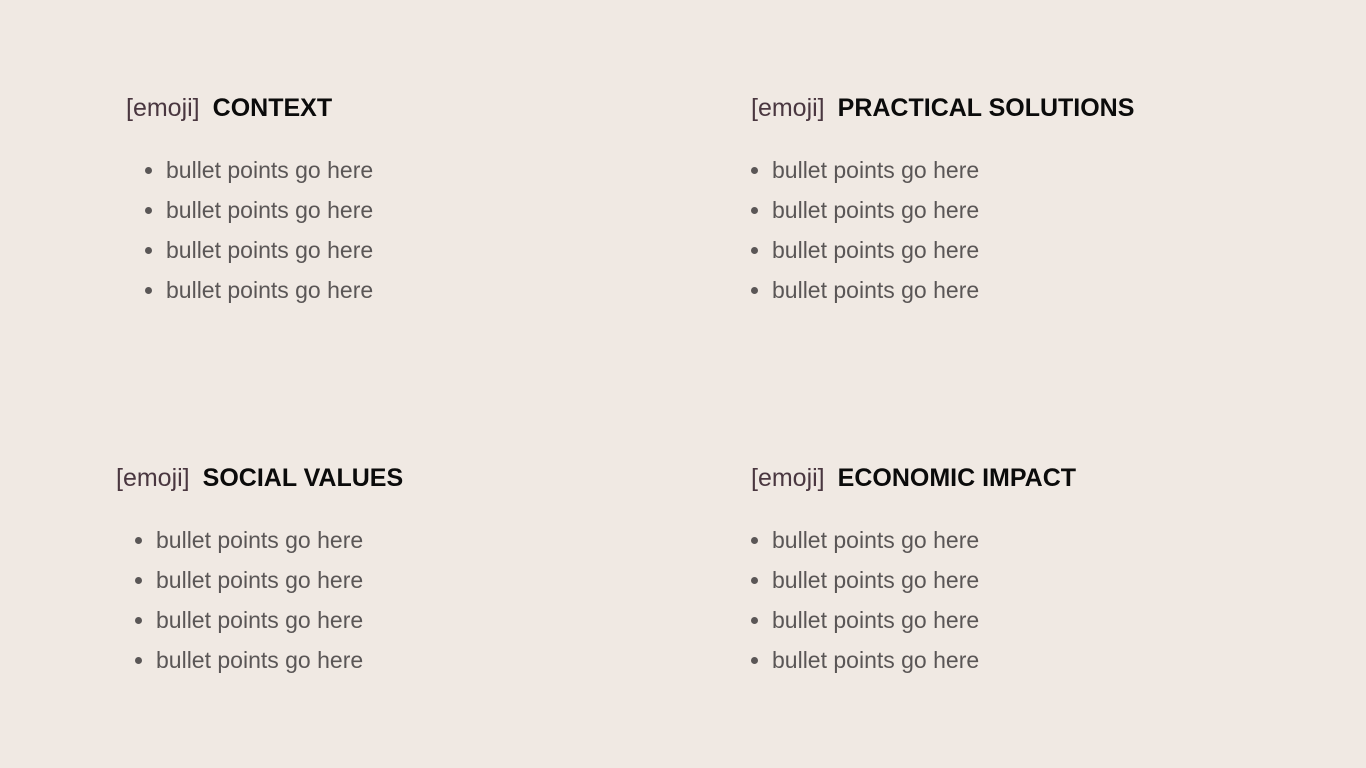 This screenshot has width=1366, height=768. I want to click on section-title: SOCIAL VALUES, so click(303, 478).